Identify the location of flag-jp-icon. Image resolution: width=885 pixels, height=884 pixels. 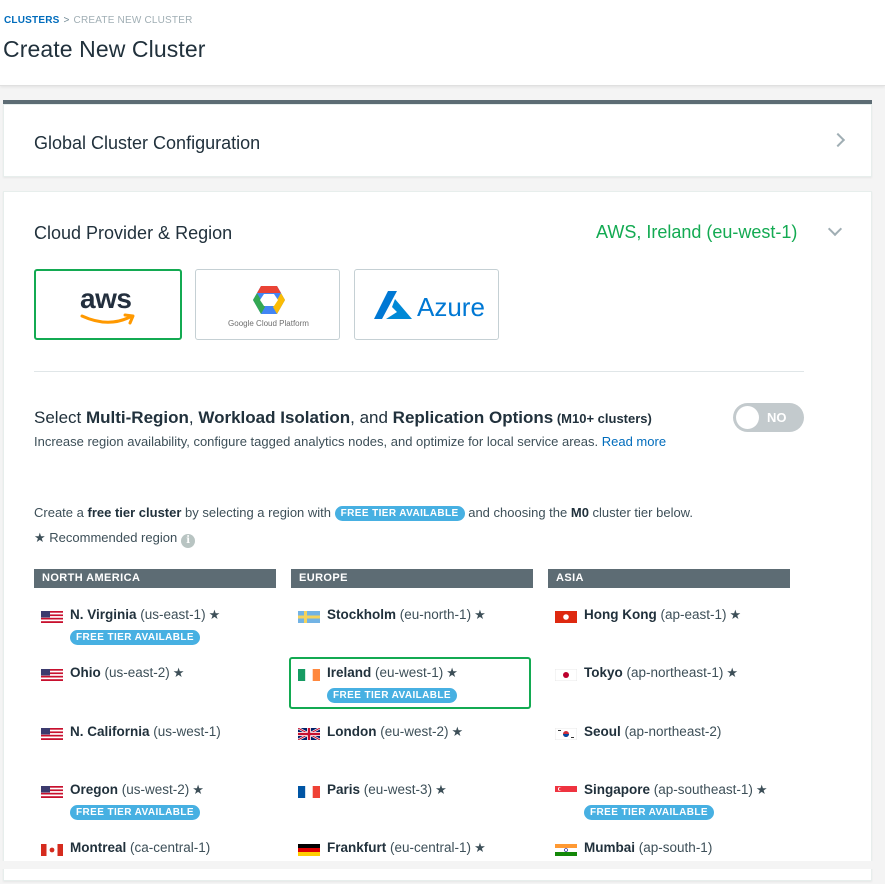
(566, 675).